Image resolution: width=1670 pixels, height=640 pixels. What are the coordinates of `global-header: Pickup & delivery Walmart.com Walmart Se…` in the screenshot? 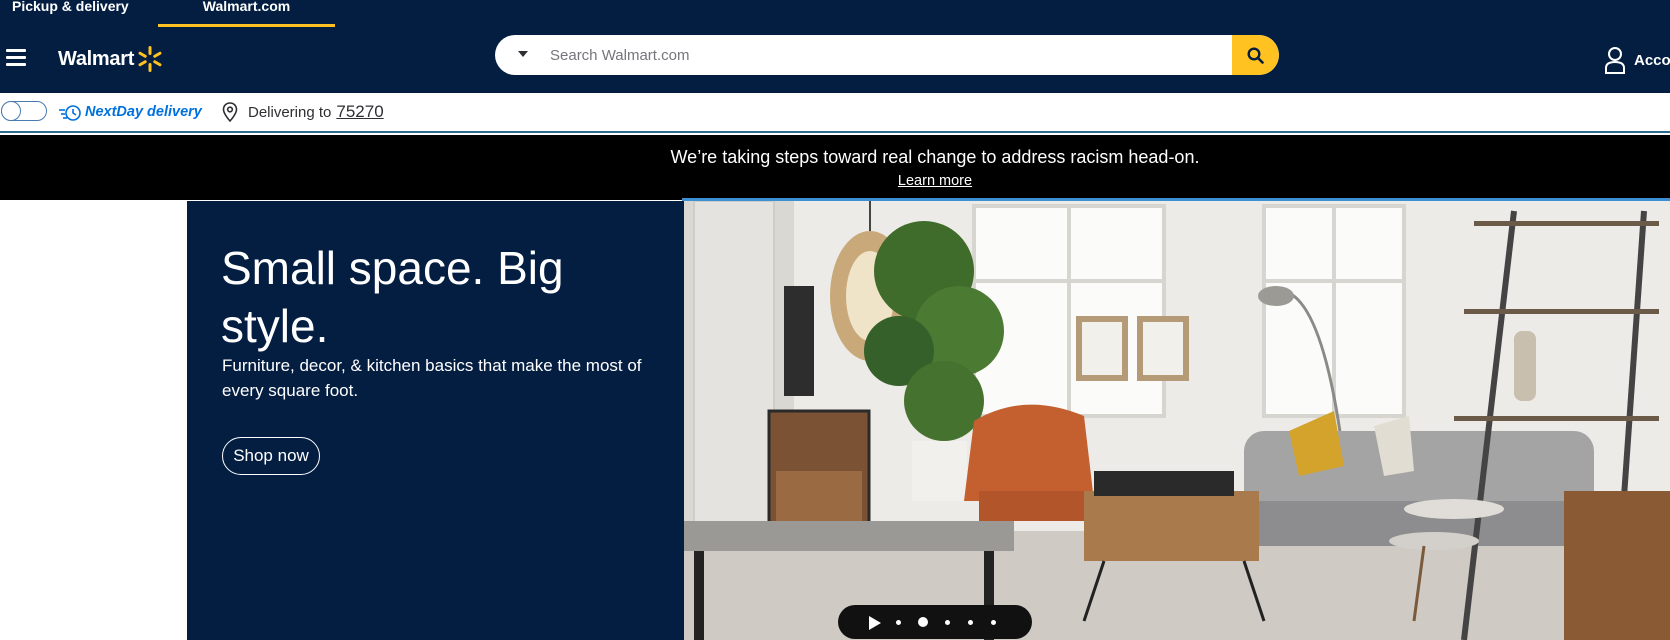 It's located at (835, 46).